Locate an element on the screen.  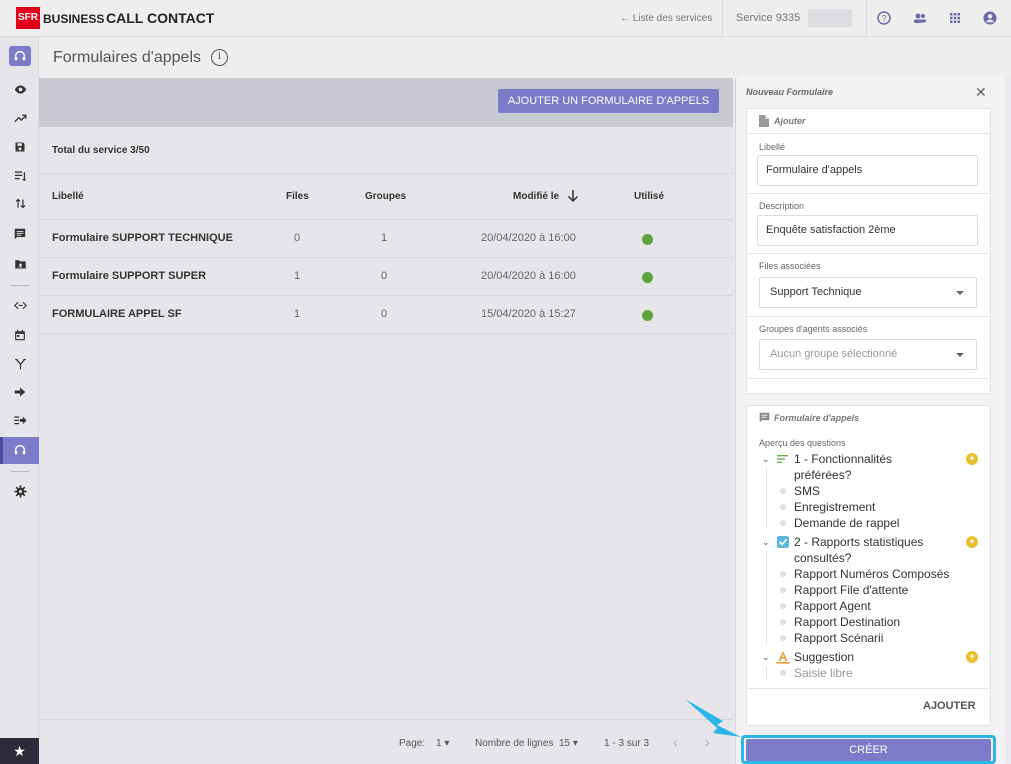
question-title: 1 - Fonctionnalités is located at coordinates (843, 459).